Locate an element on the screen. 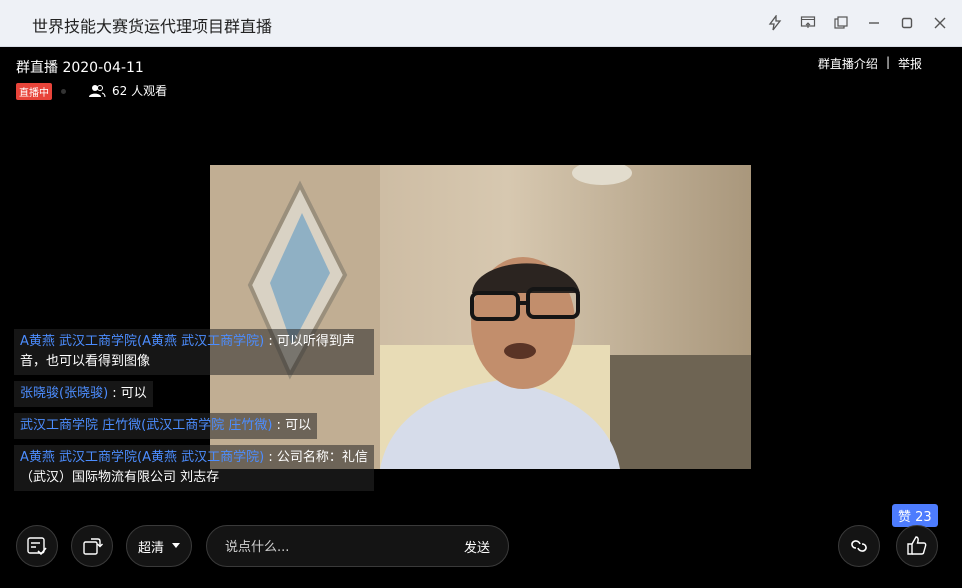 The image size is (962, 588). quality-select: 超清 is located at coordinates (159, 546).